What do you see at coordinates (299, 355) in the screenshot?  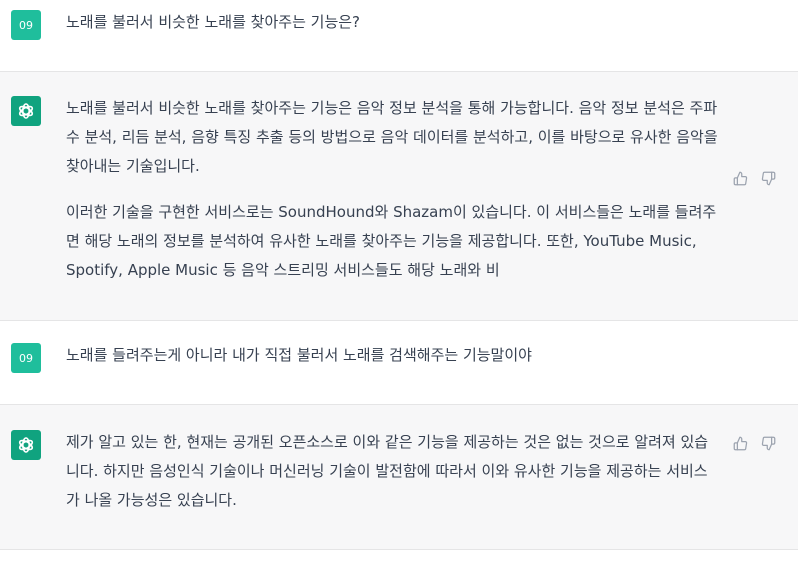 I see `message-paragraph: 노래를 들려주는게 아니라 내가 직접 불러서 노래를 검색해주는 기능말이야` at bounding box center [299, 355].